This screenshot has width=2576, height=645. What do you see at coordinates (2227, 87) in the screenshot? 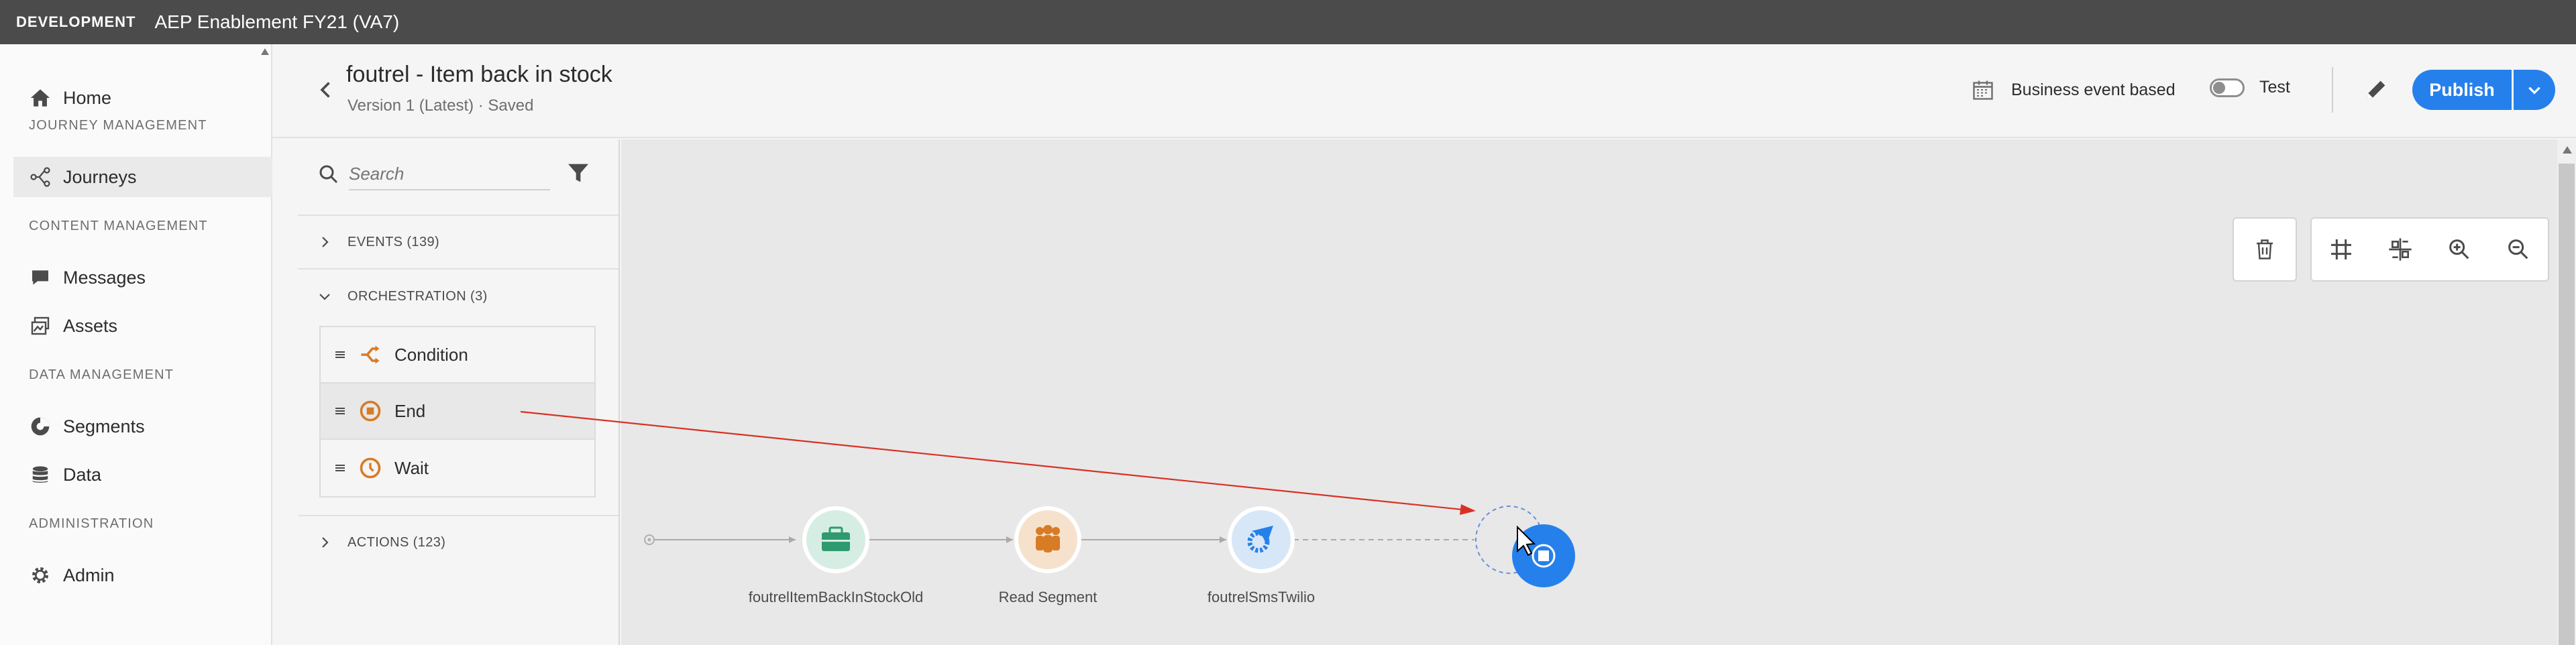
I see `toggle-switch` at bounding box center [2227, 87].